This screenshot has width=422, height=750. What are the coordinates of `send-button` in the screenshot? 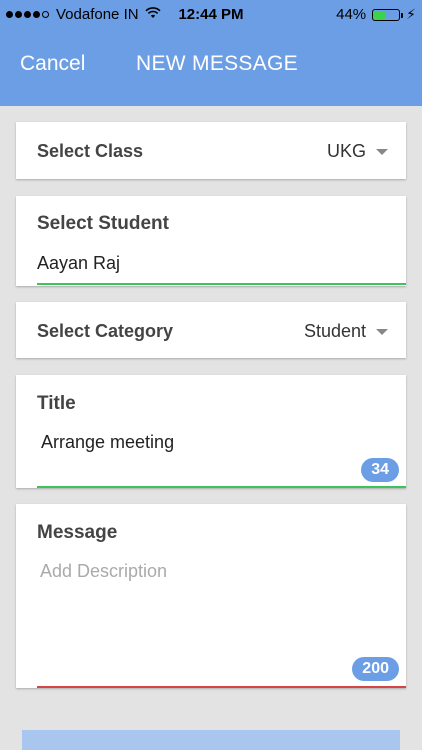 It's located at (211, 740).